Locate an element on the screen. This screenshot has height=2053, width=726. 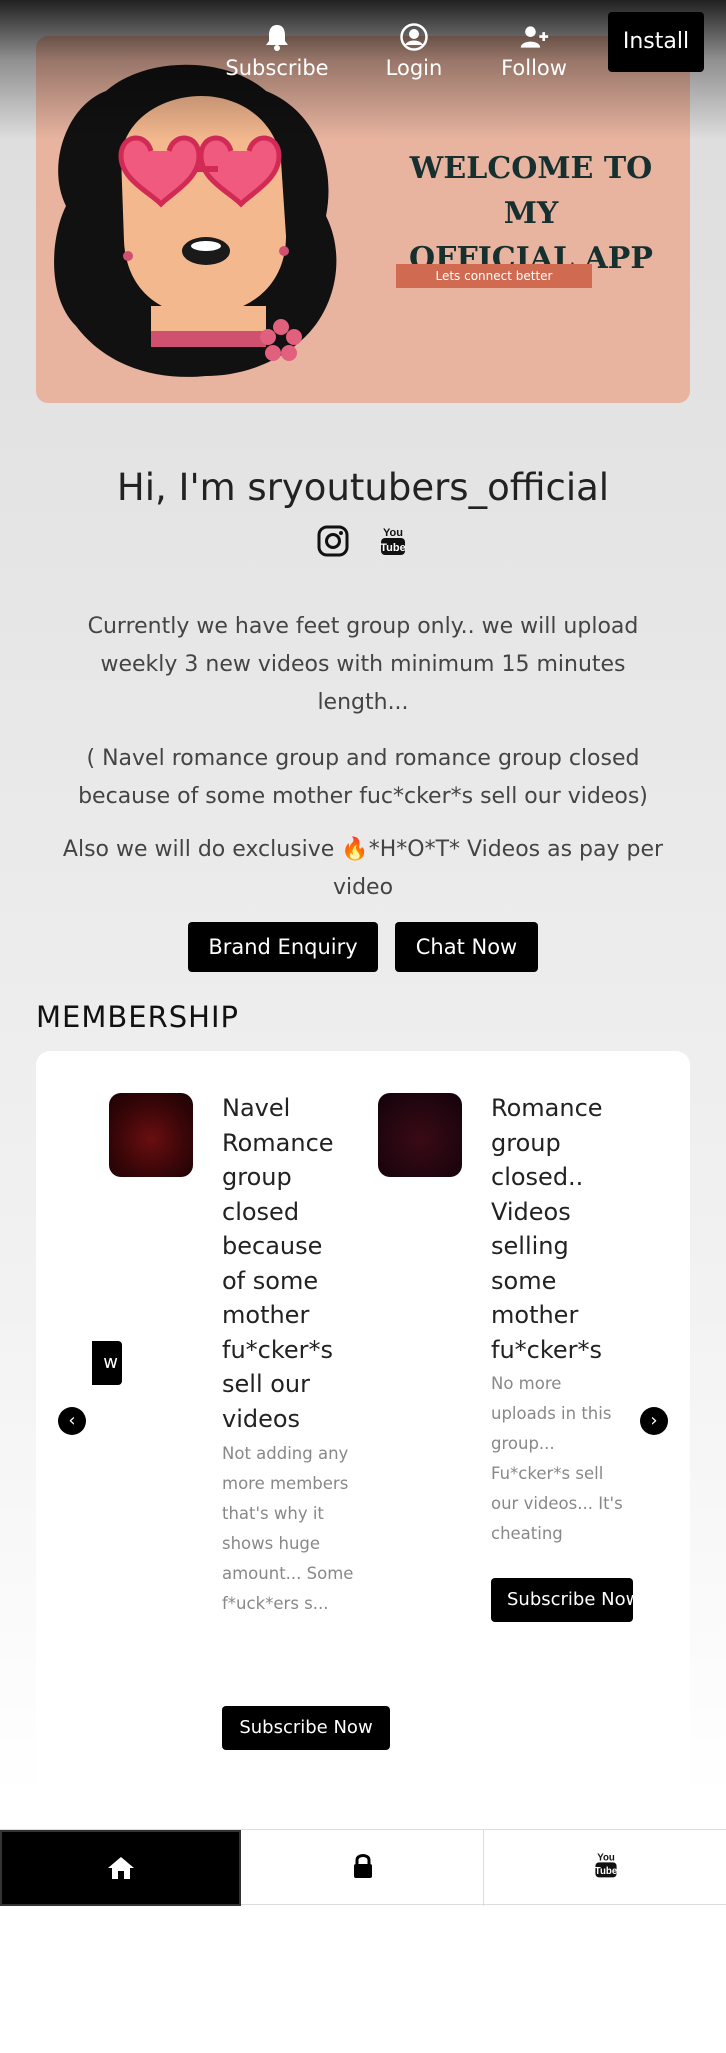
install-button: Install is located at coordinates (656, 42).